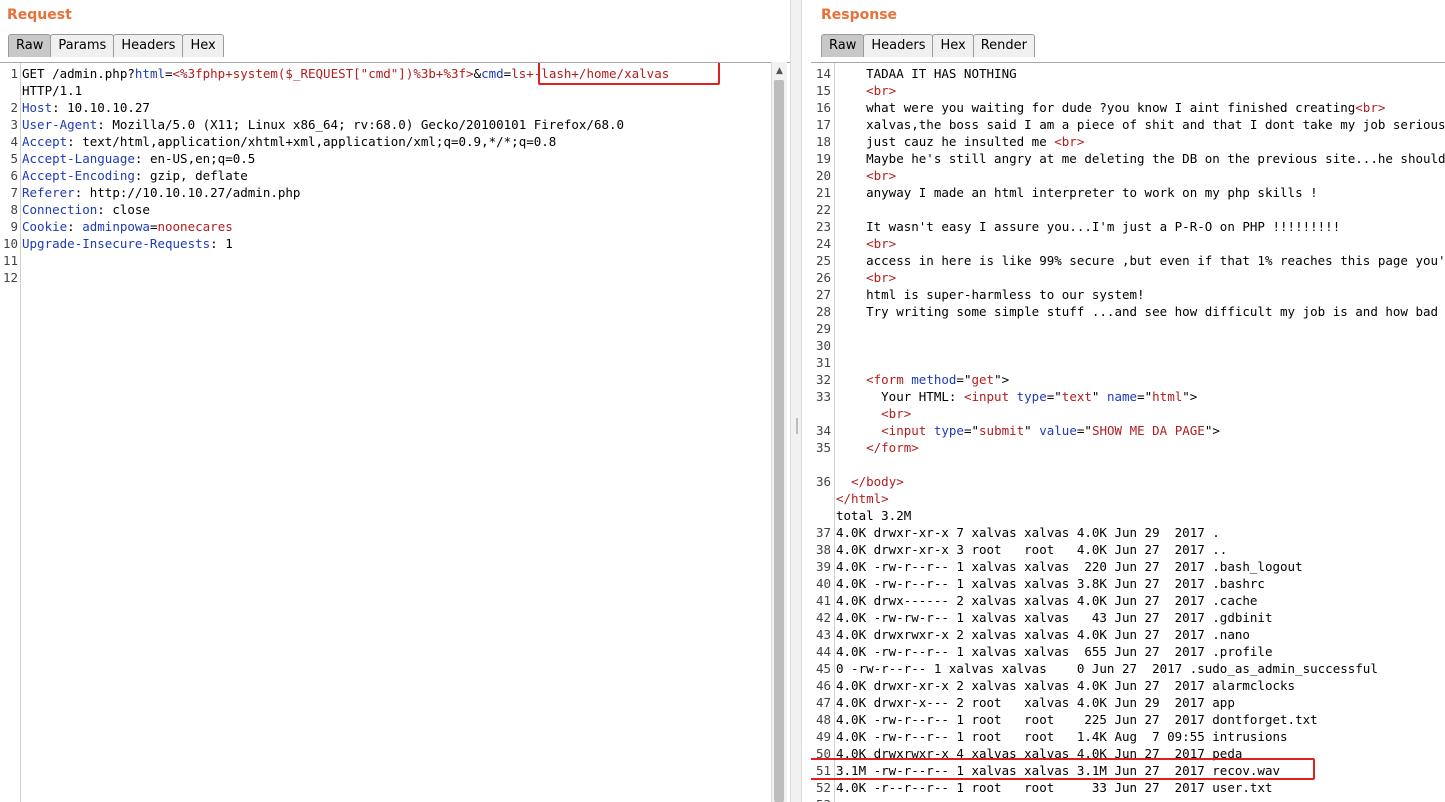 The width and height of the screenshot is (1445, 802). I want to click on line-number: 36, so click(823, 481).